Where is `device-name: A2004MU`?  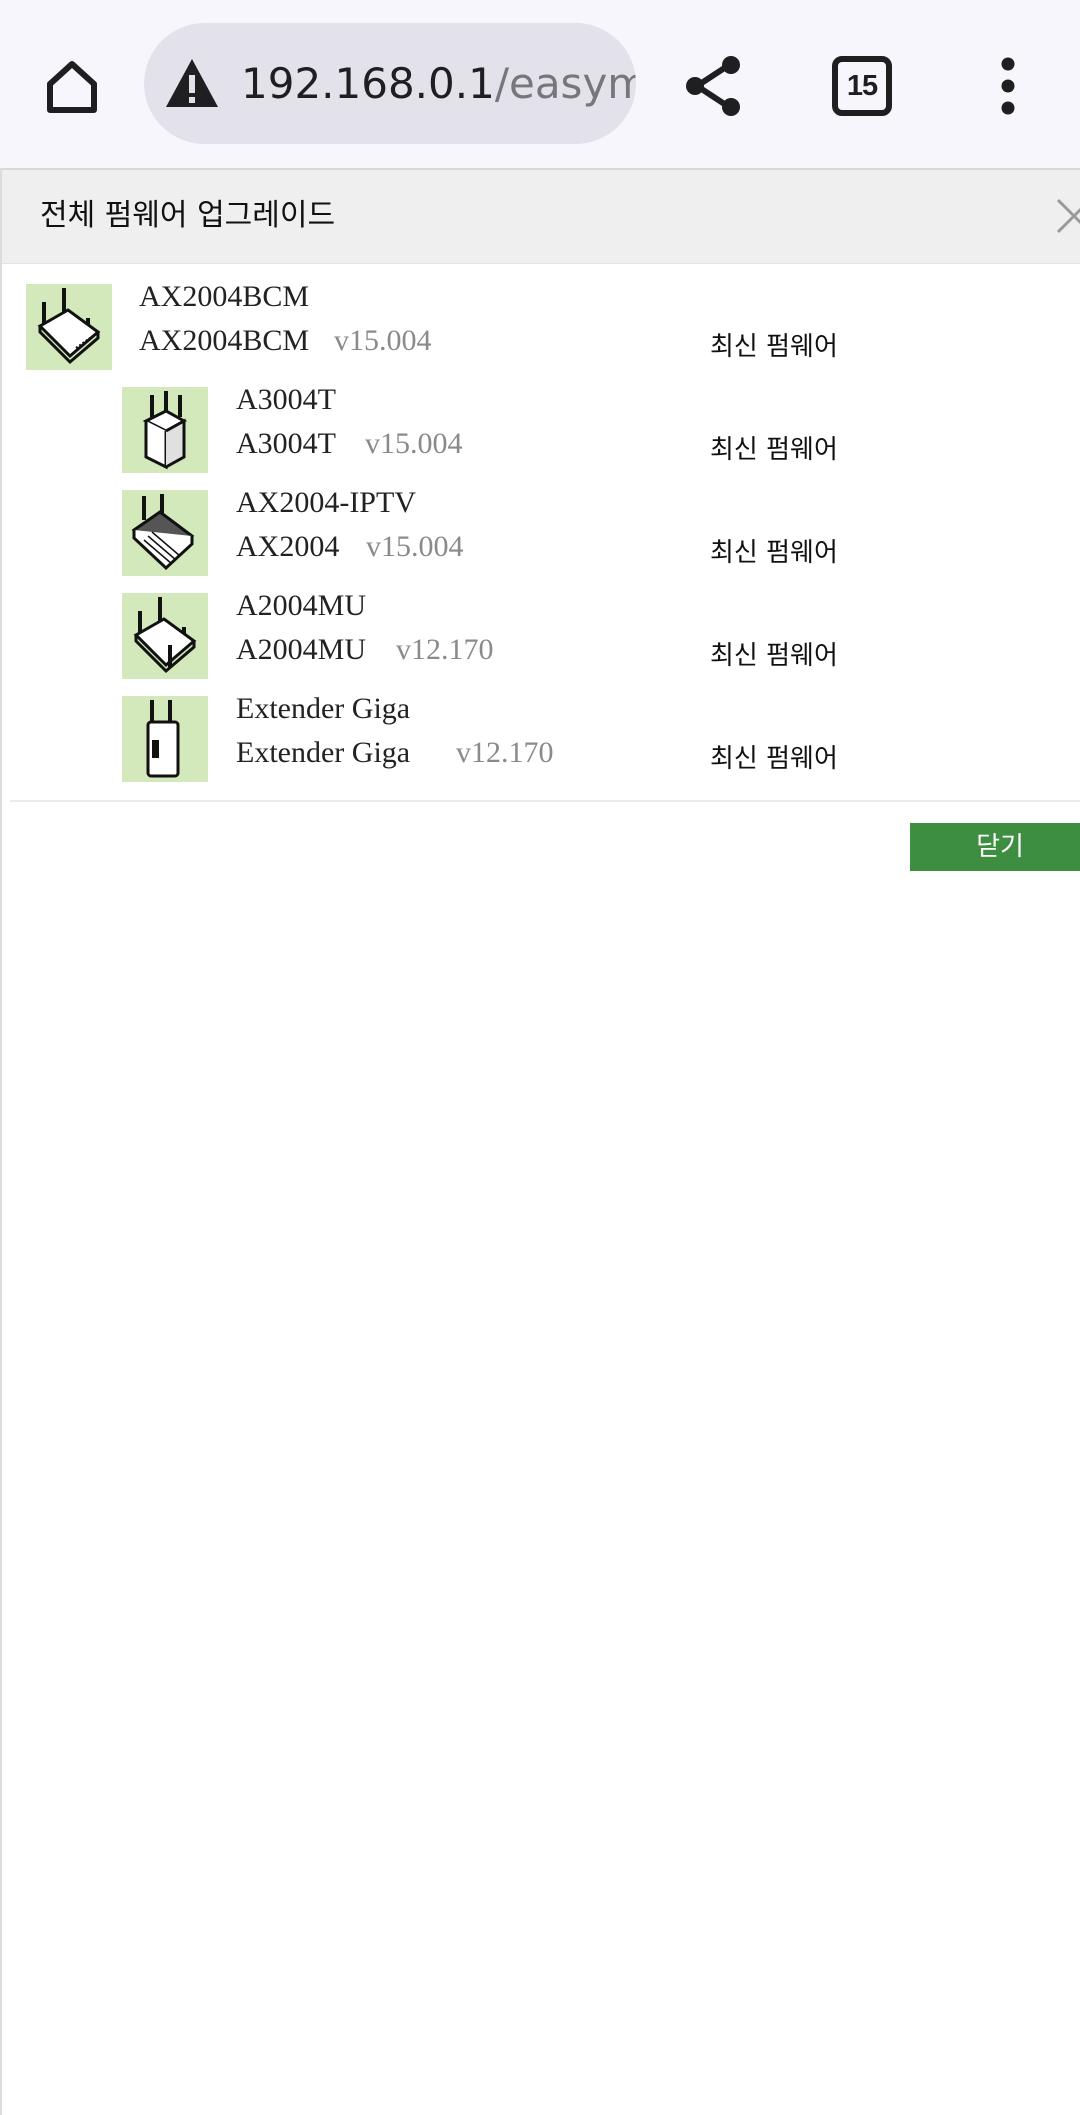
device-name: A2004MU is located at coordinates (301, 605).